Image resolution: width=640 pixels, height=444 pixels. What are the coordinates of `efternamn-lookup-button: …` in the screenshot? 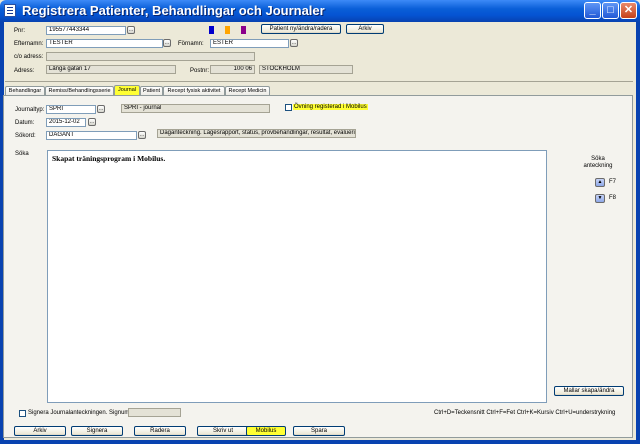 It's located at (167, 43).